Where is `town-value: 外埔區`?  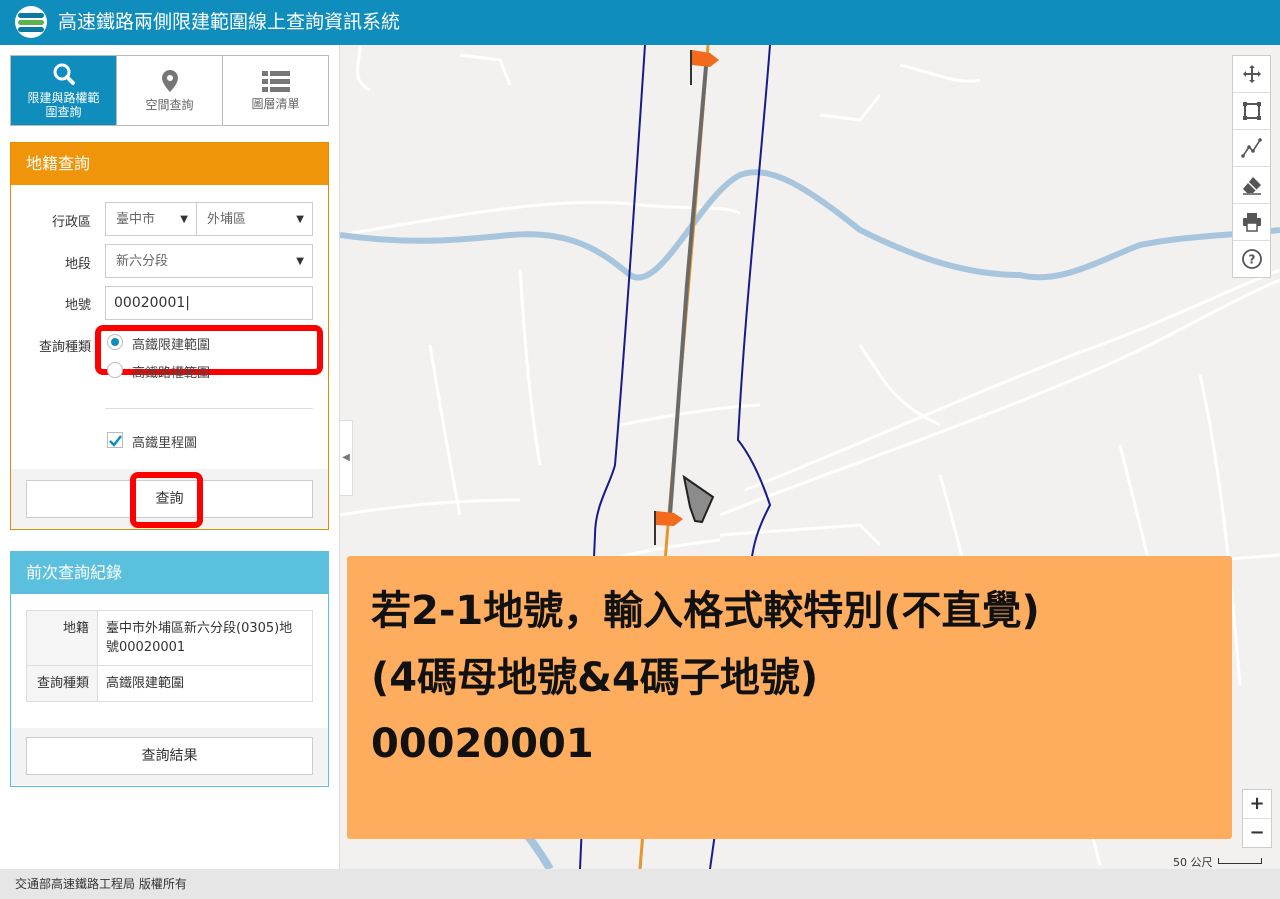 town-value: 外埔區 is located at coordinates (227, 219).